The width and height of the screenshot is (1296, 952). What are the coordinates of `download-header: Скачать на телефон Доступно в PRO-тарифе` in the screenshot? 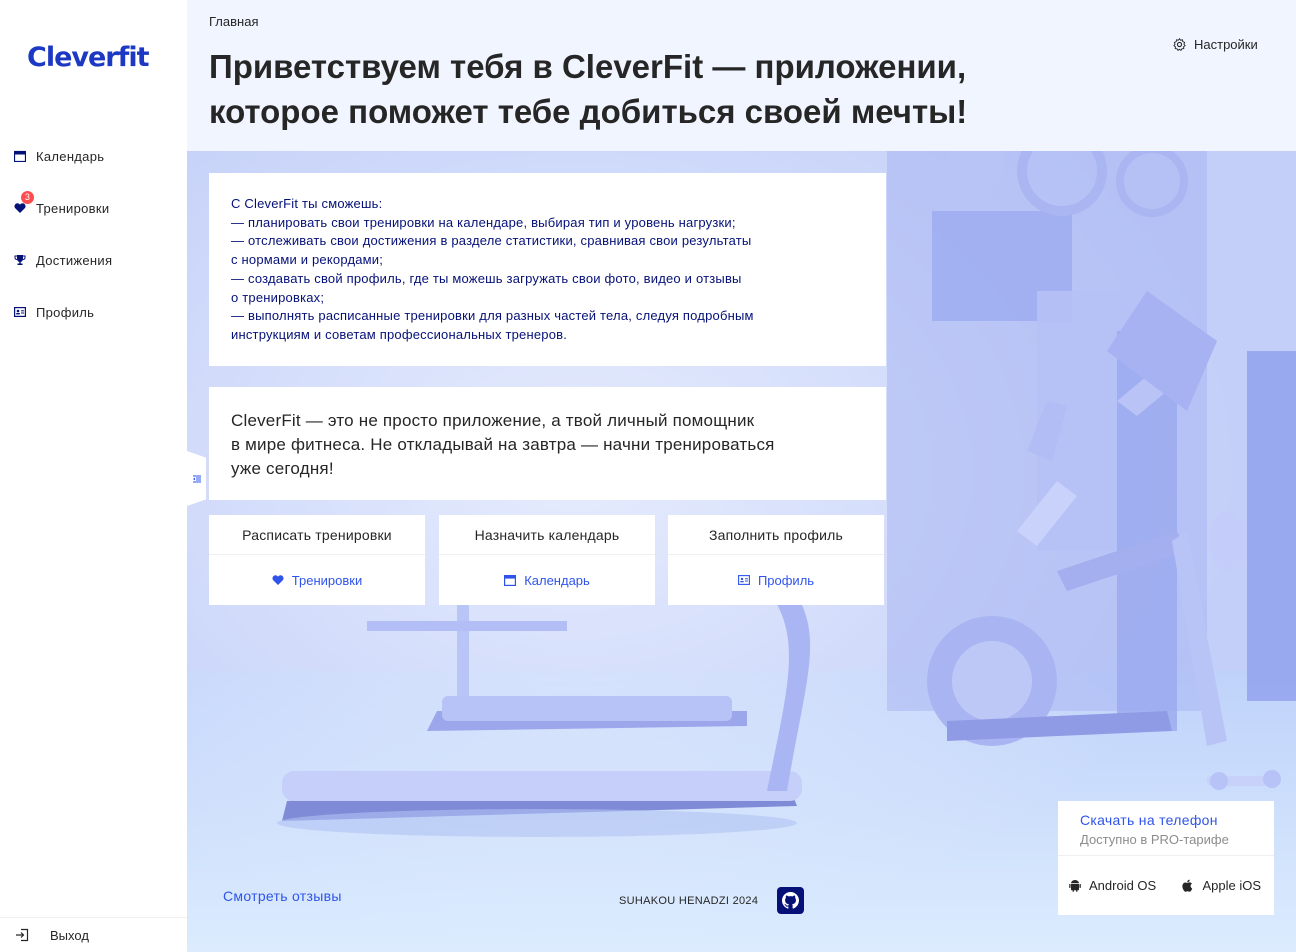 It's located at (1166, 828).